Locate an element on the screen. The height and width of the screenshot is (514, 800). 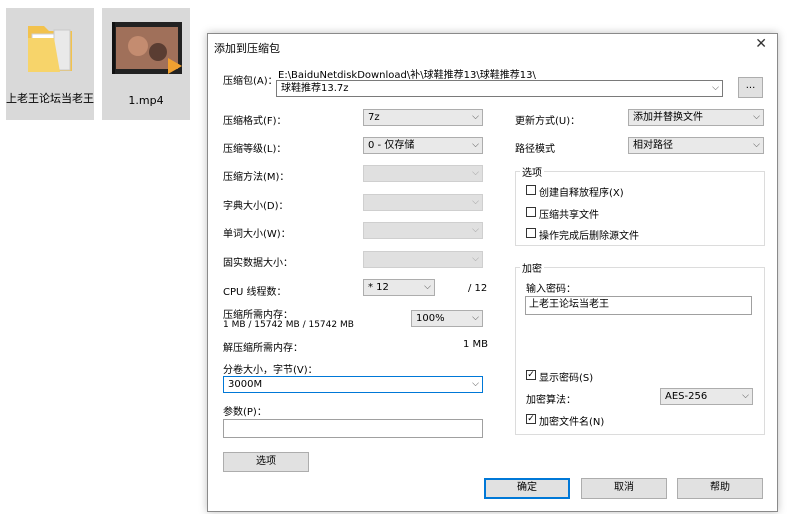
path-mode-select: 相对路径 ⌵ is located at coordinates (696, 145).